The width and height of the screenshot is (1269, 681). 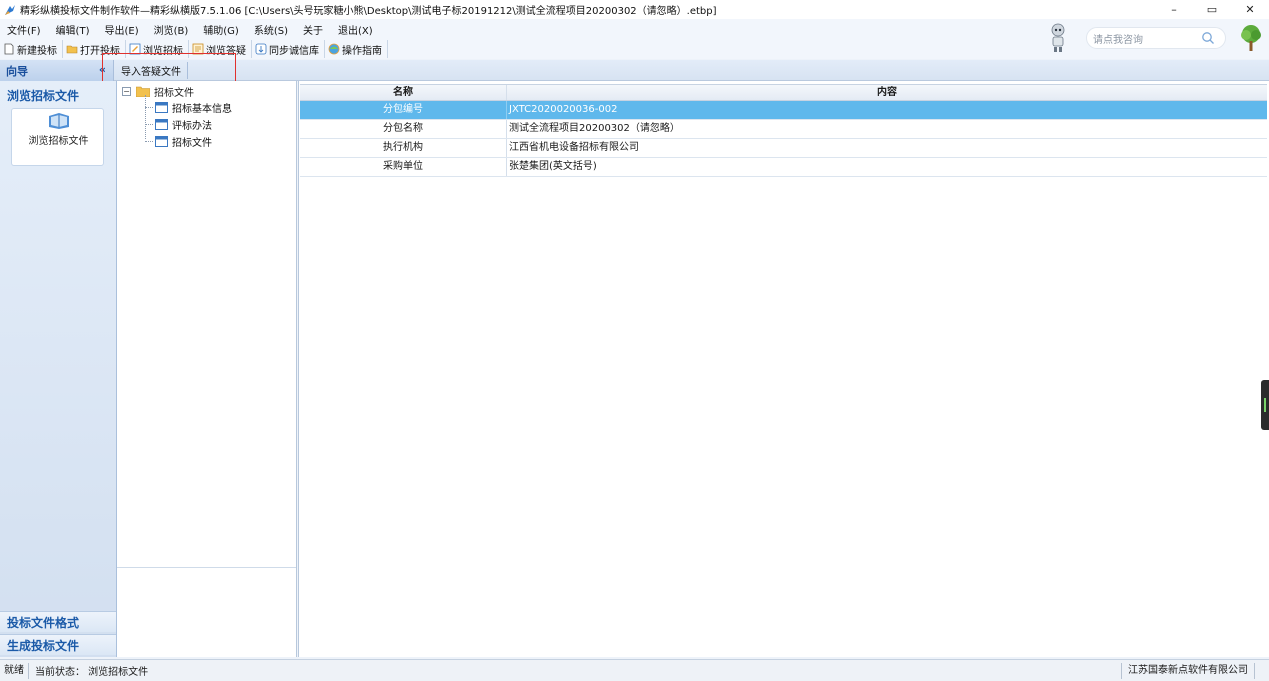 I want to click on restore-button: ▭, so click(x=1212, y=9).